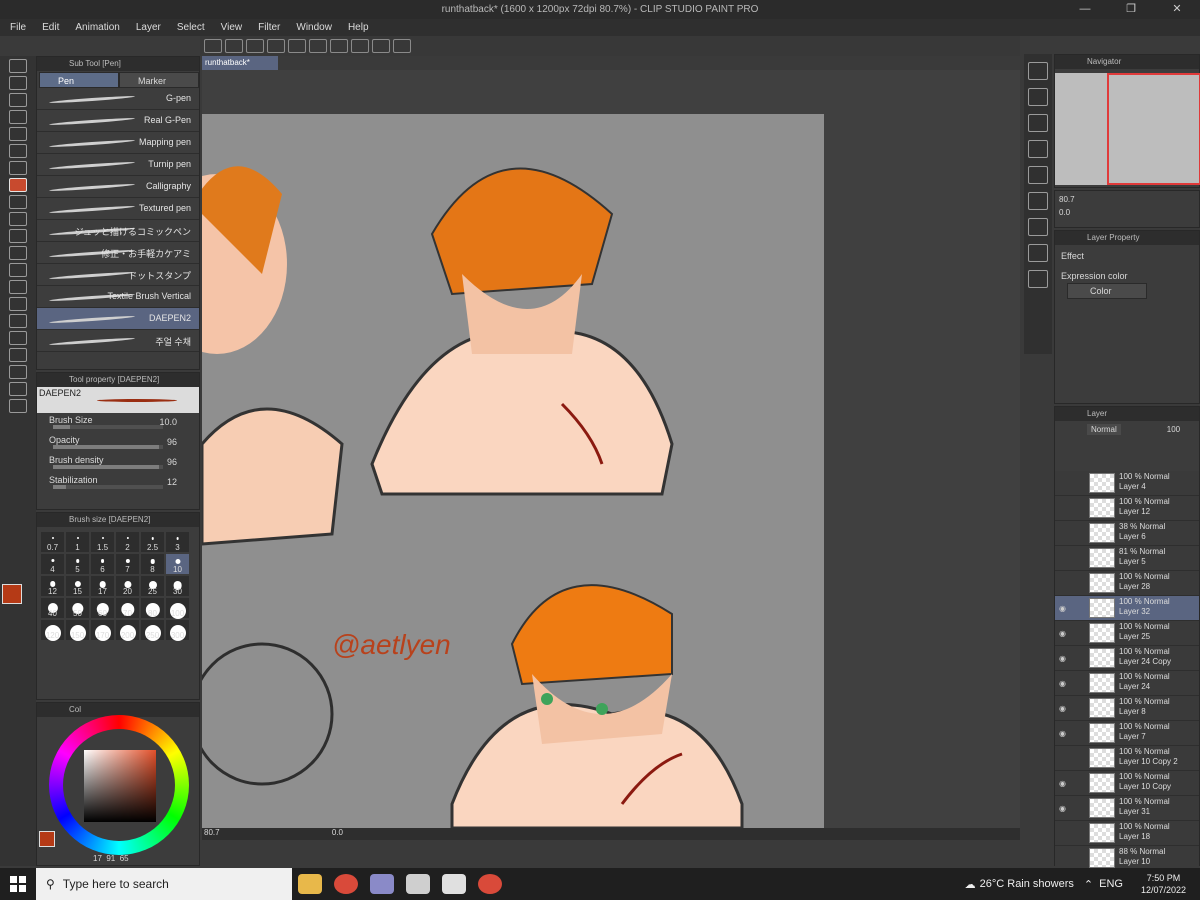  I want to click on menu-animation: Animation, so click(97, 27).